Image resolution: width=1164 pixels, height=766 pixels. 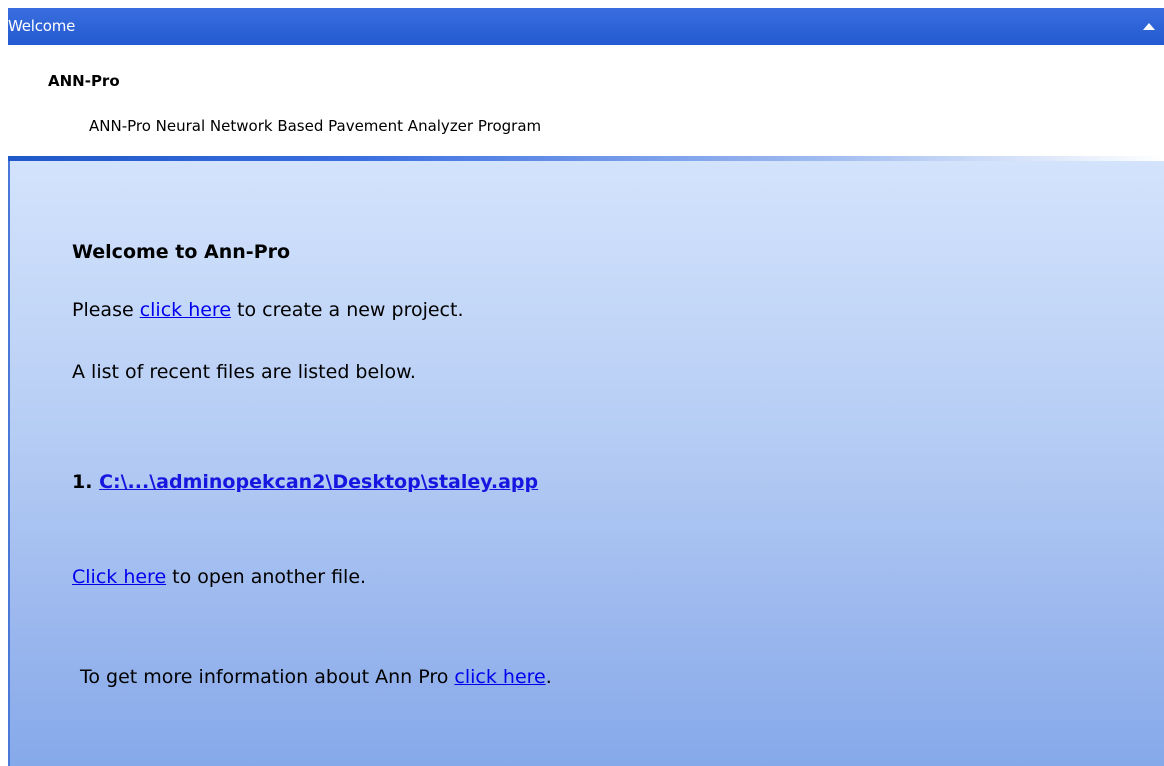 I want to click on chevron-up-icon, so click(x=1149, y=26).